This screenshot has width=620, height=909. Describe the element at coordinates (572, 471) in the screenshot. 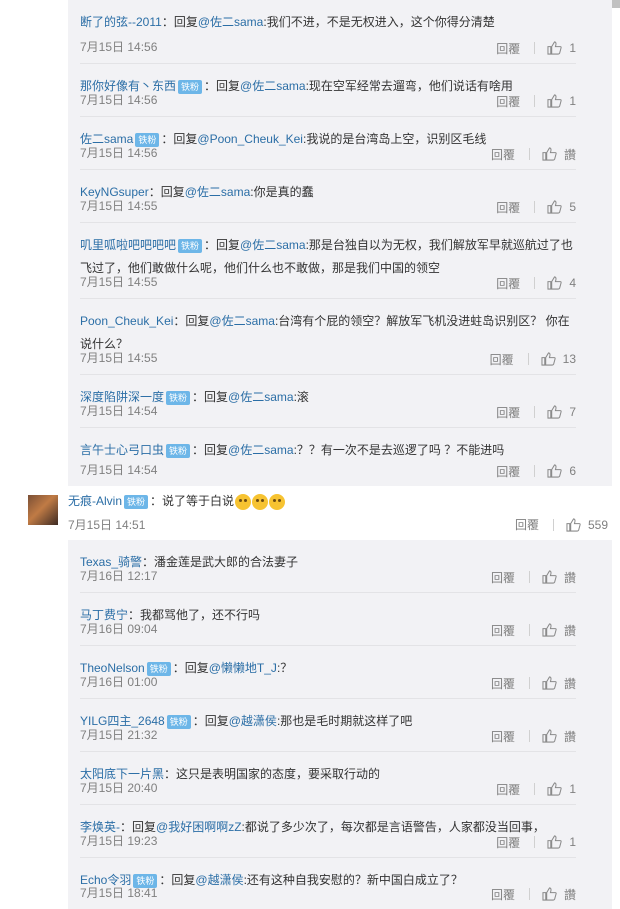

I see `like-count: 6` at that location.